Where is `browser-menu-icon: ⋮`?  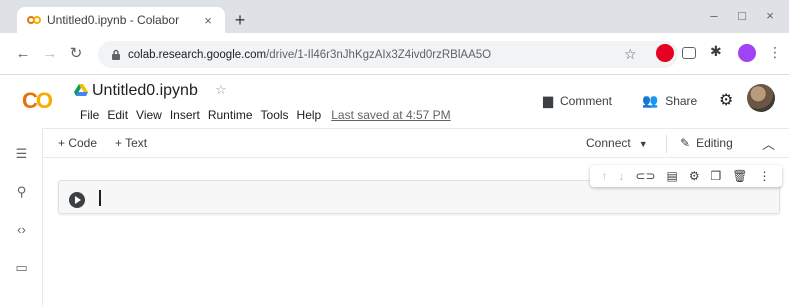
browser-menu-icon: ⋮ is located at coordinates (775, 52).